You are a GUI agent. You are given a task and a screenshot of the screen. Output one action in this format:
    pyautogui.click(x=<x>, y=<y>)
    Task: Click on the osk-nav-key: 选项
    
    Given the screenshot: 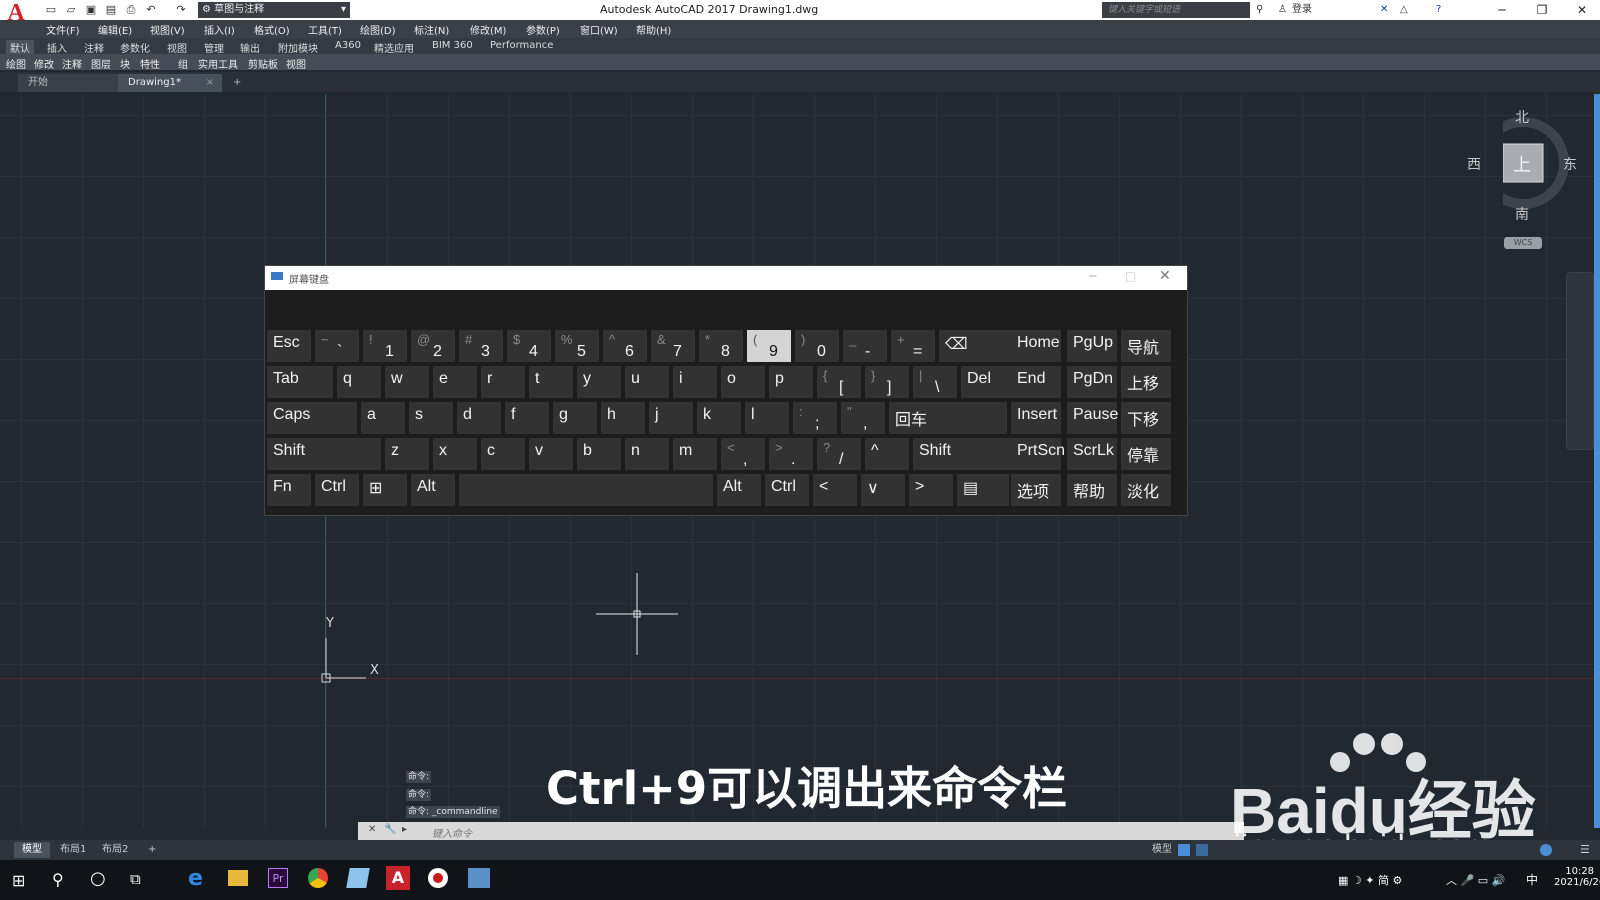 What is the action you would take?
    pyautogui.click(x=1036, y=490)
    